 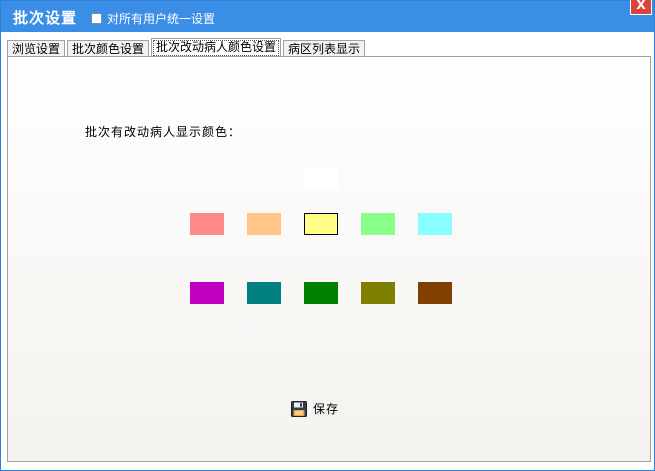 I want to click on tab-strip: 浏览设置 批次颜色设置 批次改动病人颜色设置 病区列表显示, so click(x=186, y=48).